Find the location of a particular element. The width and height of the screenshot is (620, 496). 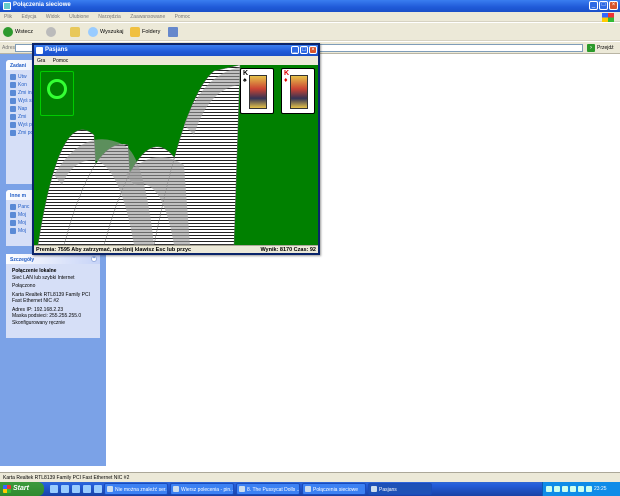

computer-icon is located at coordinates (13, 231).